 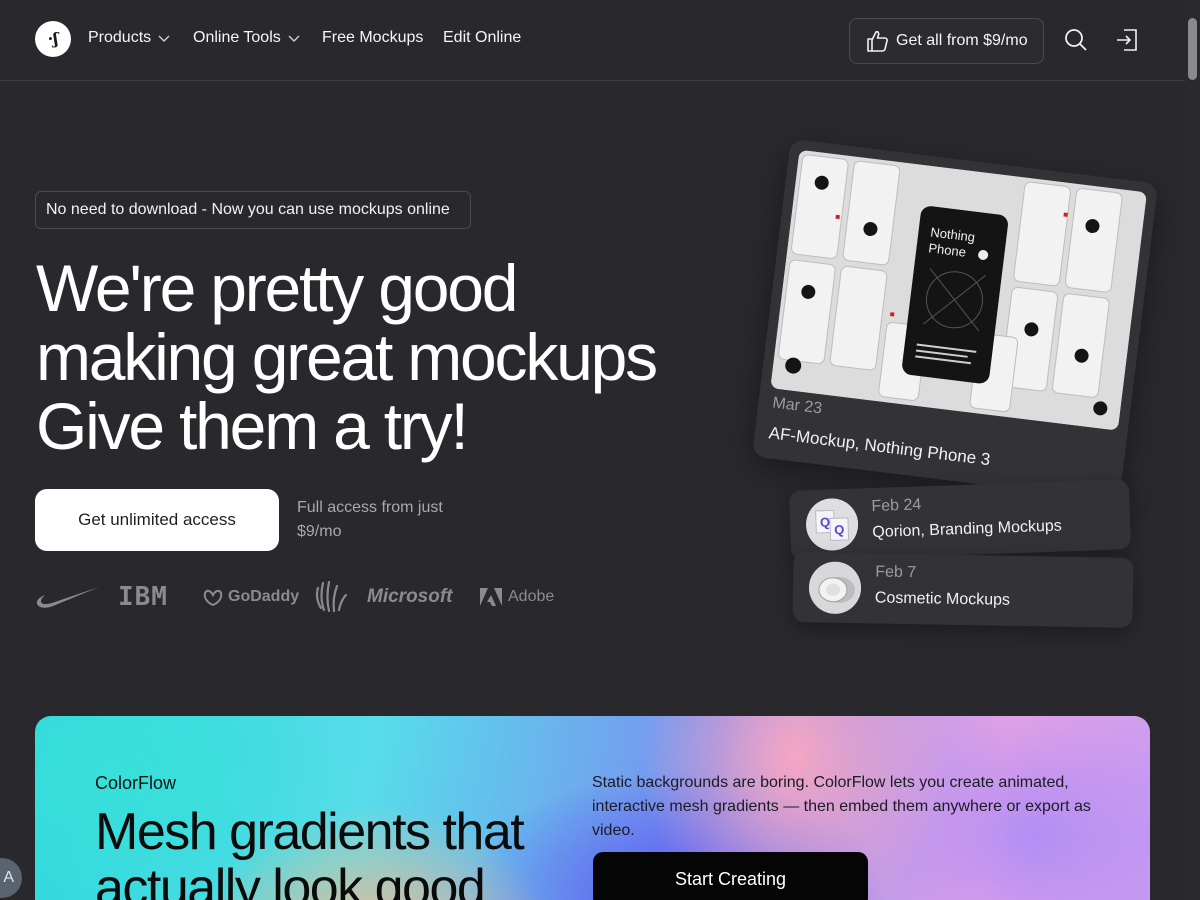 I want to click on search-icon, so click(x=1076, y=40).